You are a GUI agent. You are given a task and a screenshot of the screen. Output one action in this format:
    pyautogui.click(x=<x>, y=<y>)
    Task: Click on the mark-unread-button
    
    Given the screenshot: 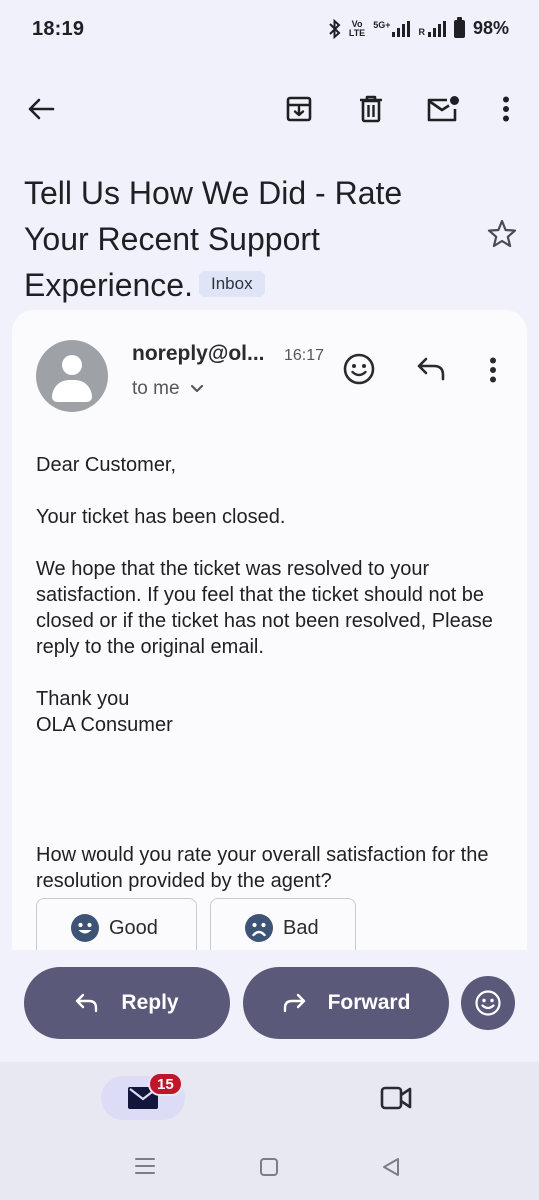 What is the action you would take?
    pyautogui.click(x=443, y=109)
    